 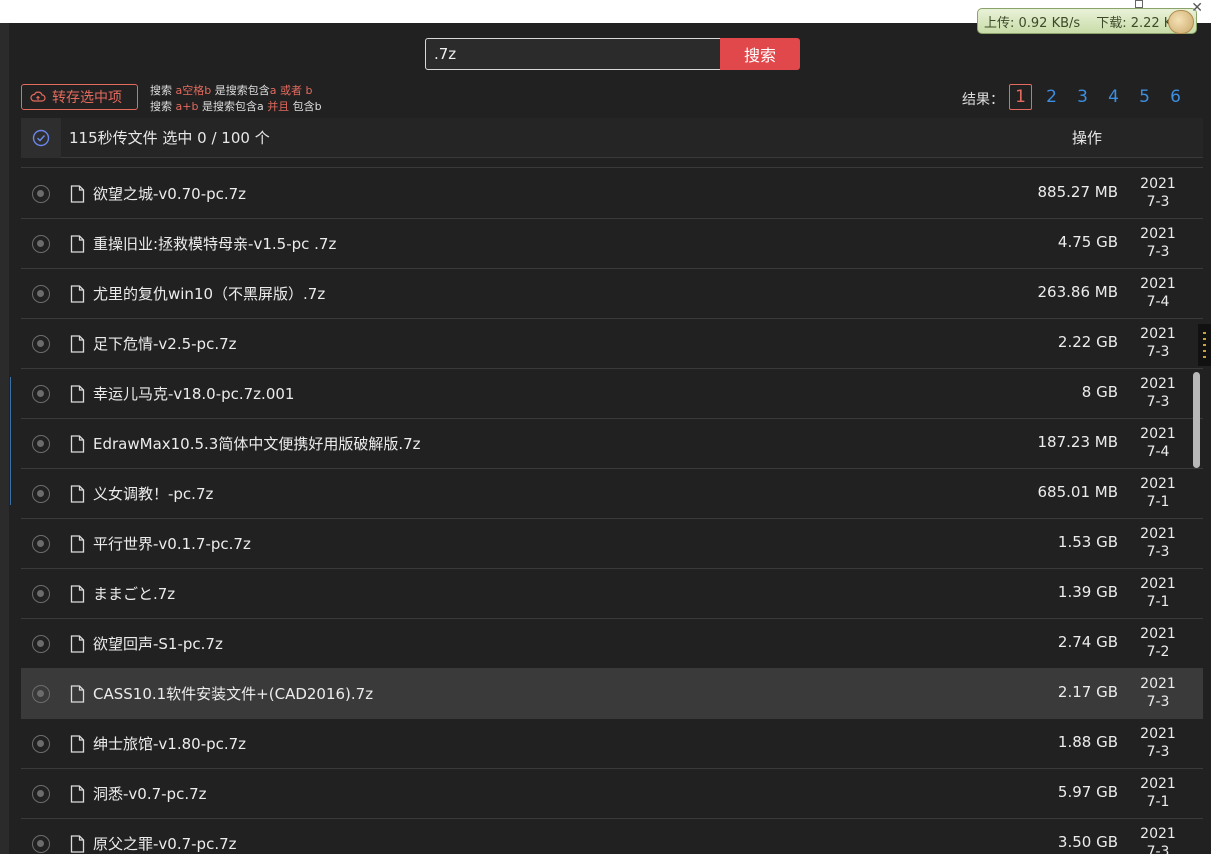 What do you see at coordinates (612, 344) in the screenshot?
I see `table-row: 足下危情-v2.5-pc.7z 2.22 GB 2021 7-3` at bounding box center [612, 344].